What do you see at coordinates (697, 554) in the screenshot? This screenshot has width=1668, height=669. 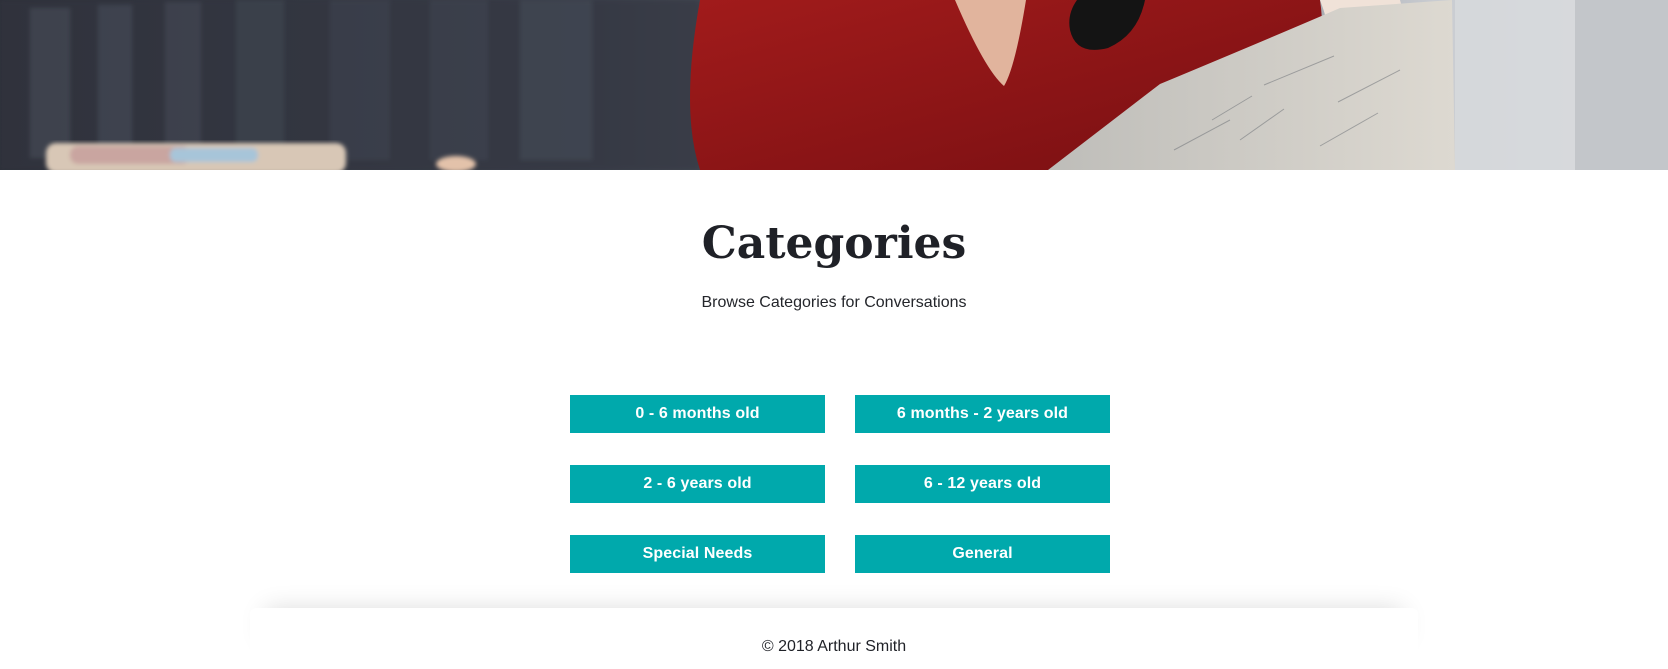 I see `category-button-special-needs: Special Needs` at bounding box center [697, 554].